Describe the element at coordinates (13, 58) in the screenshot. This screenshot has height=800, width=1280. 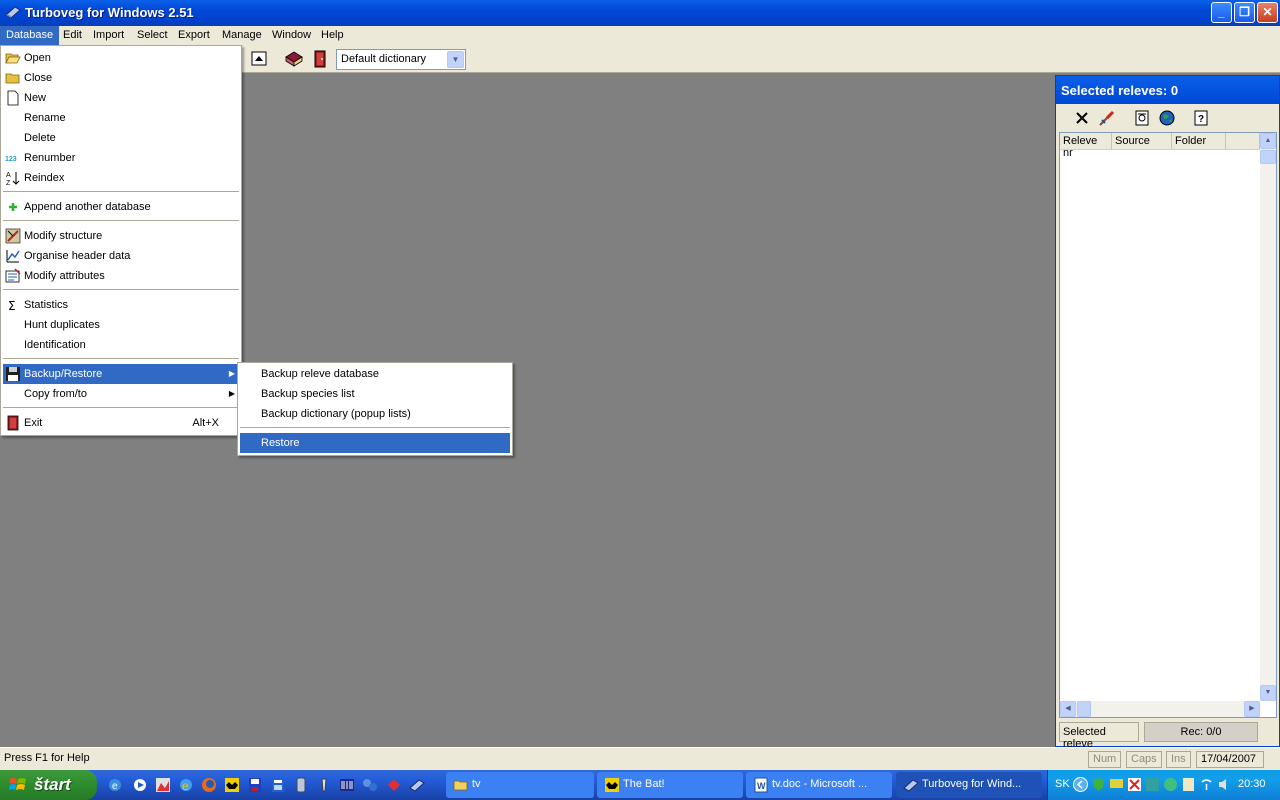
I see `open-folder-icon` at that location.